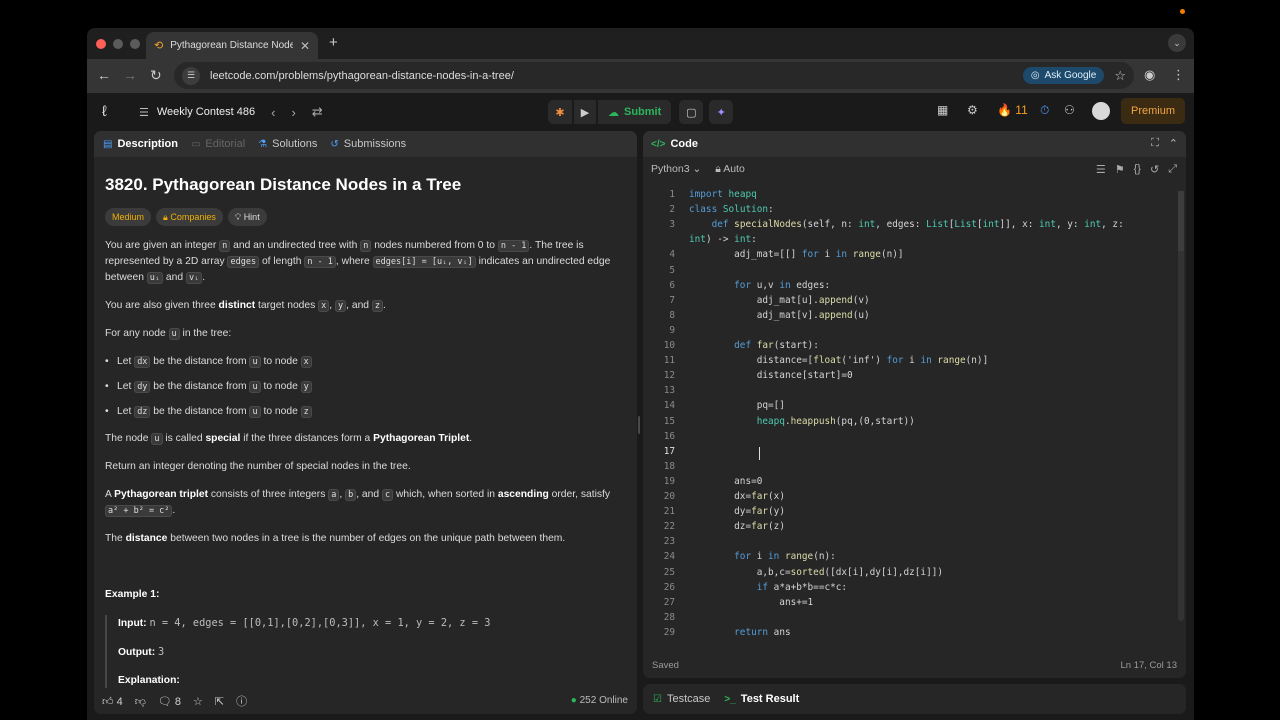 The image size is (1280, 720). Describe the element at coordinates (241, 701) in the screenshot. I see `help-question-icon: ⓘ` at that location.